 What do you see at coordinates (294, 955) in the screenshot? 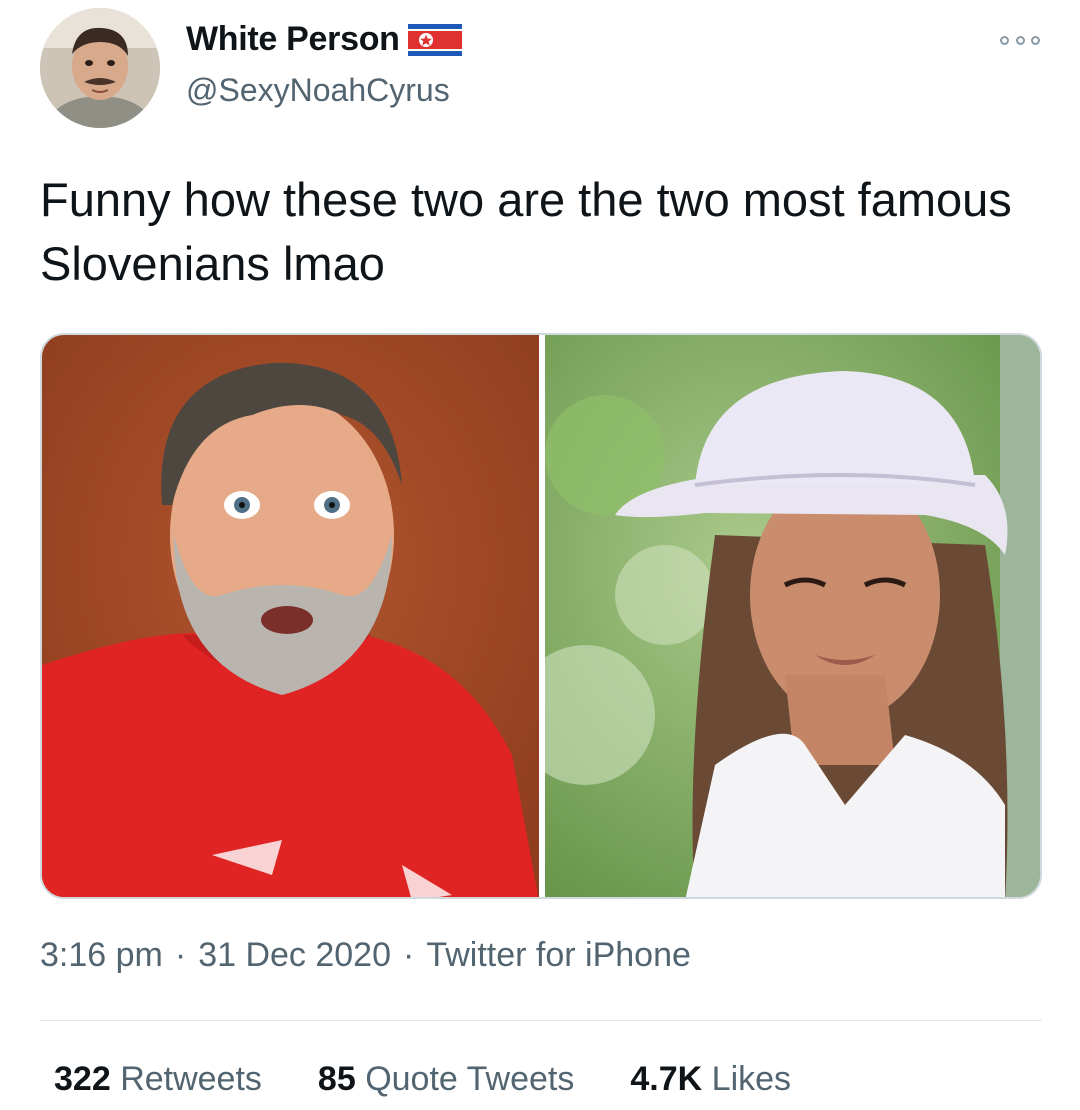
I see `tweet-date: 31 Dec 2020` at bounding box center [294, 955].